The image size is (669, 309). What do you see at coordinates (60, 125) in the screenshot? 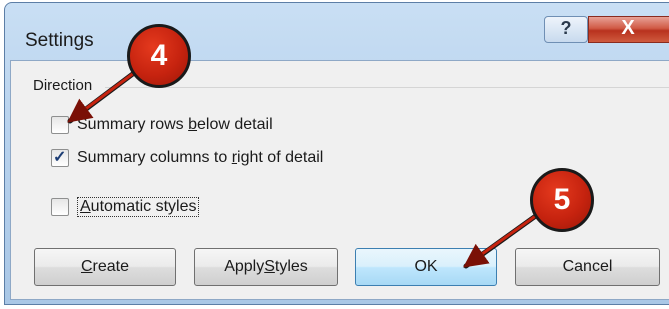
I see `summary-rows-checkbox` at bounding box center [60, 125].